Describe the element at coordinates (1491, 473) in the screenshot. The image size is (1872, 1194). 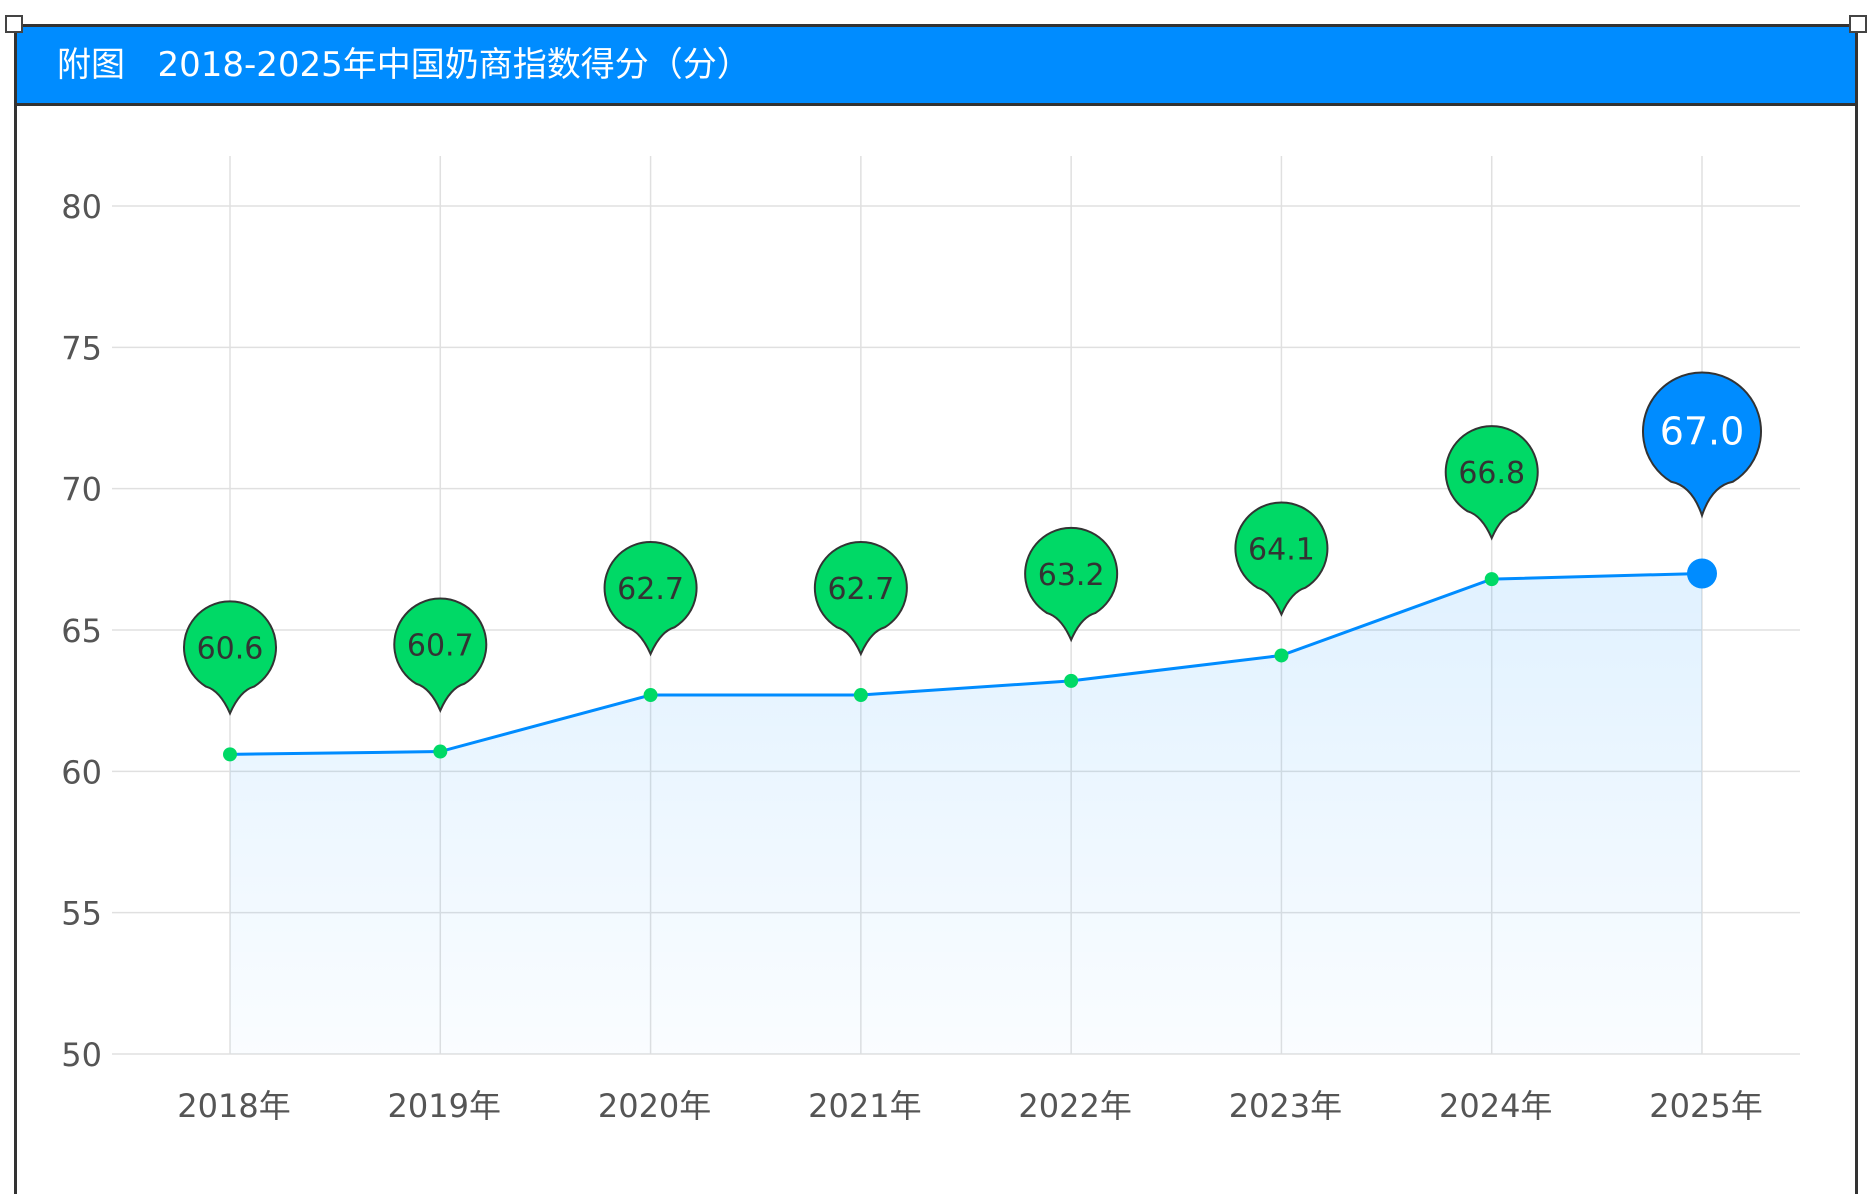
I see `data-label: 66.8` at that location.